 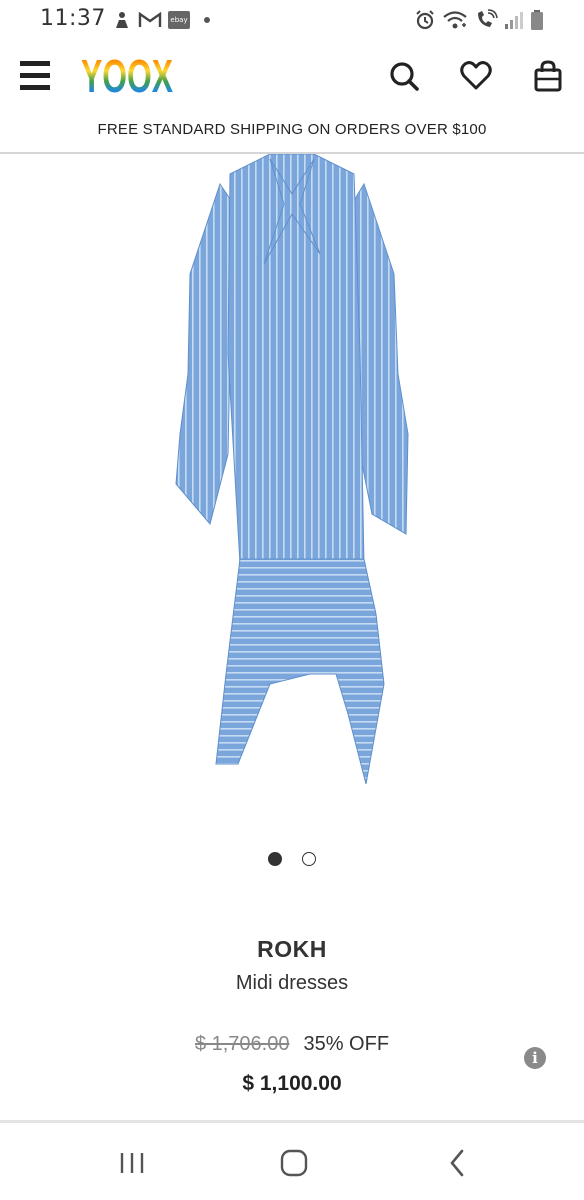 I want to click on discount-label: 35% OFF, so click(x=346, y=1044).